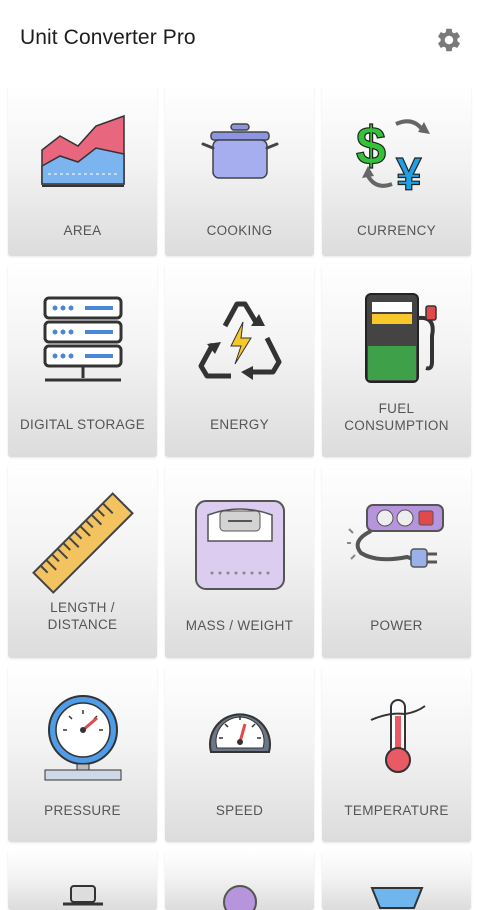  What do you see at coordinates (82, 738) in the screenshot?
I see `pressure-gauge-icon` at bounding box center [82, 738].